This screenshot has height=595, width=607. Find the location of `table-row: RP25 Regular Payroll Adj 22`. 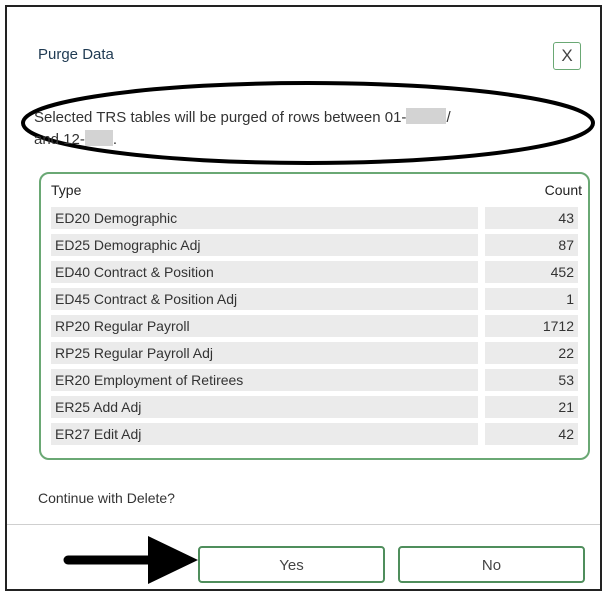

table-row: RP25 Regular Payroll Adj 22 is located at coordinates (316, 353).